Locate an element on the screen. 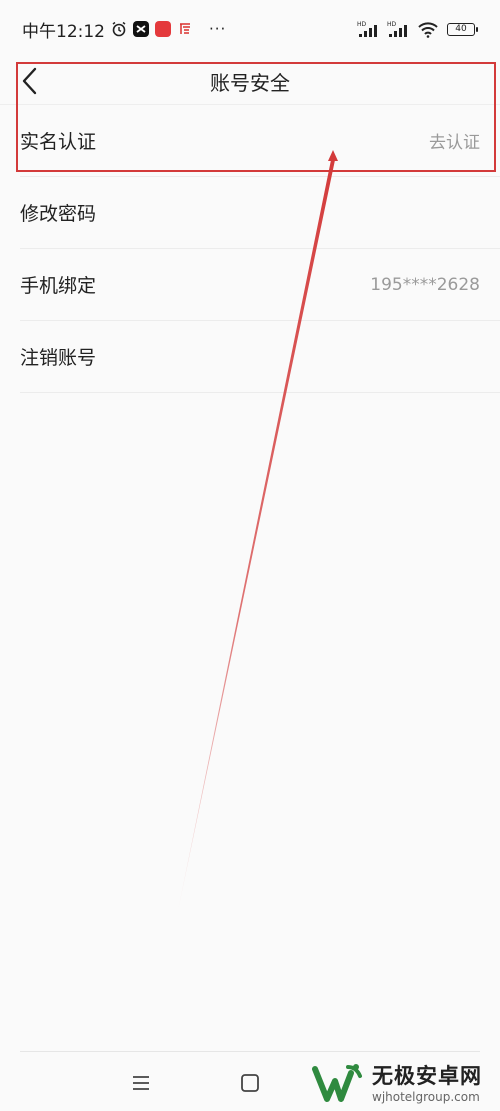 Image resolution: width=500 pixels, height=1111 pixels. watermark: 无极安卓网 wjhotelgroup.com is located at coordinates (397, 1082).